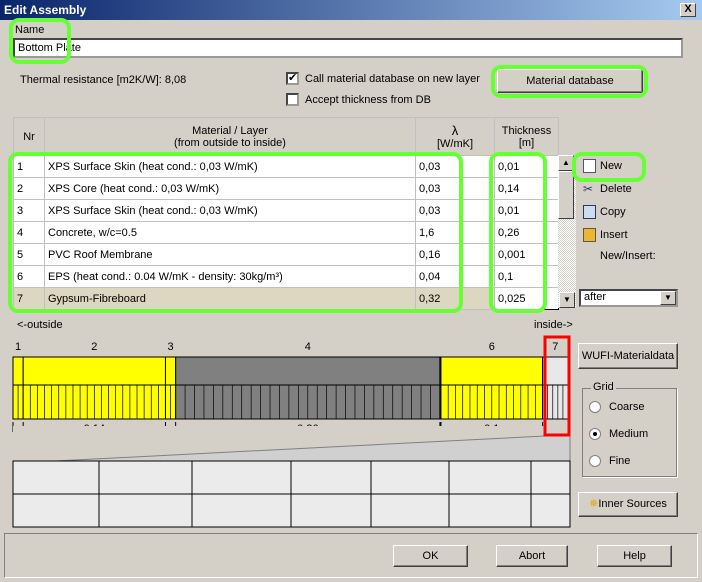  What do you see at coordinates (230, 254) in the screenshot?
I see `row-material: PVC Roof Membrane` at bounding box center [230, 254].